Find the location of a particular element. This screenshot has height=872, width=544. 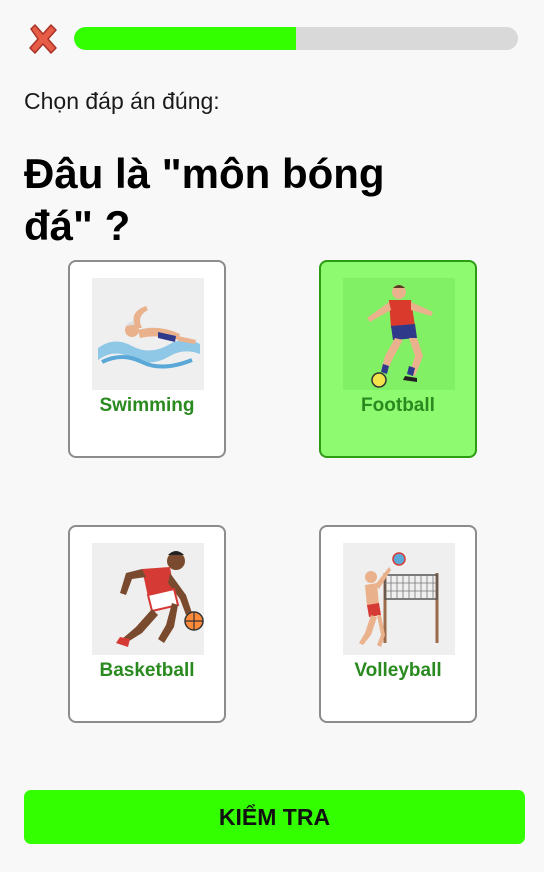

option-card-swimming: Swimming is located at coordinates (147, 359).